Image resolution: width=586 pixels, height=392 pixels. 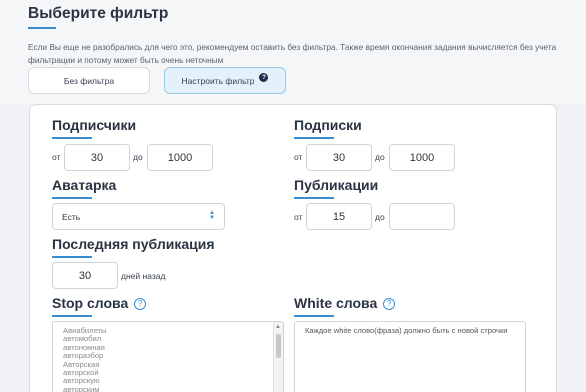 What do you see at coordinates (339, 157) in the screenshot?
I see `following-from-input: 30` at bounding box center [339, 157].